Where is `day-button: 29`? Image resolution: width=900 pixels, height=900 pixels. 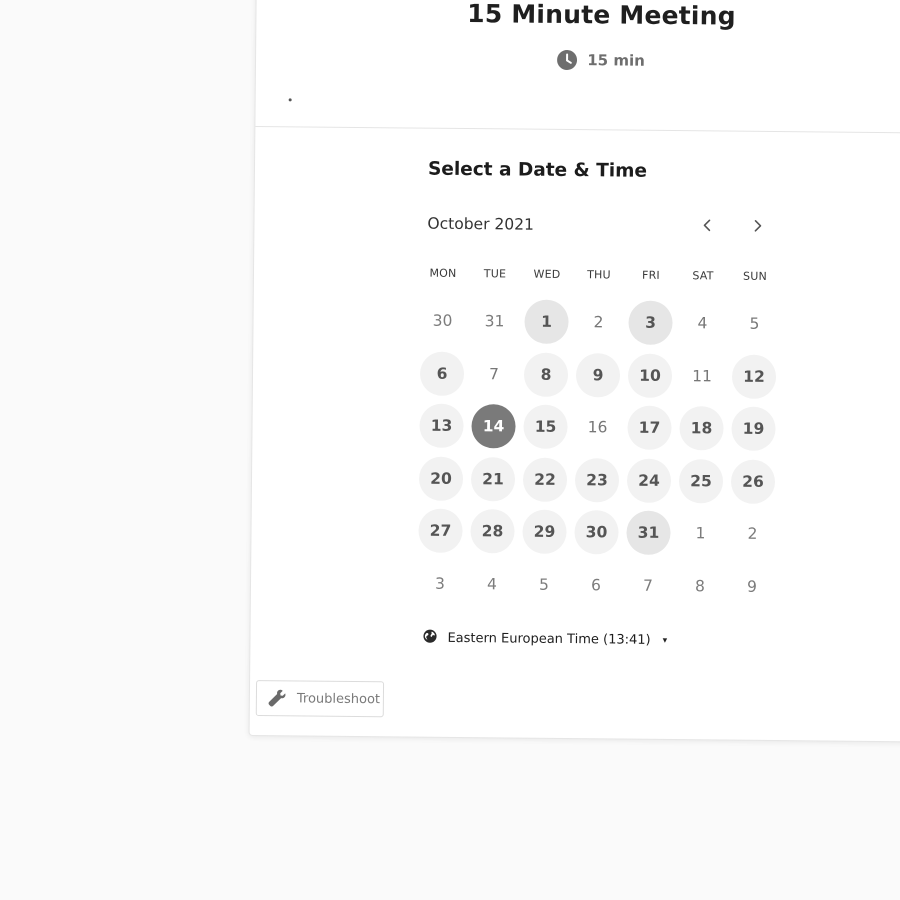
day-button: 29 is located at coordinates (544, 532).